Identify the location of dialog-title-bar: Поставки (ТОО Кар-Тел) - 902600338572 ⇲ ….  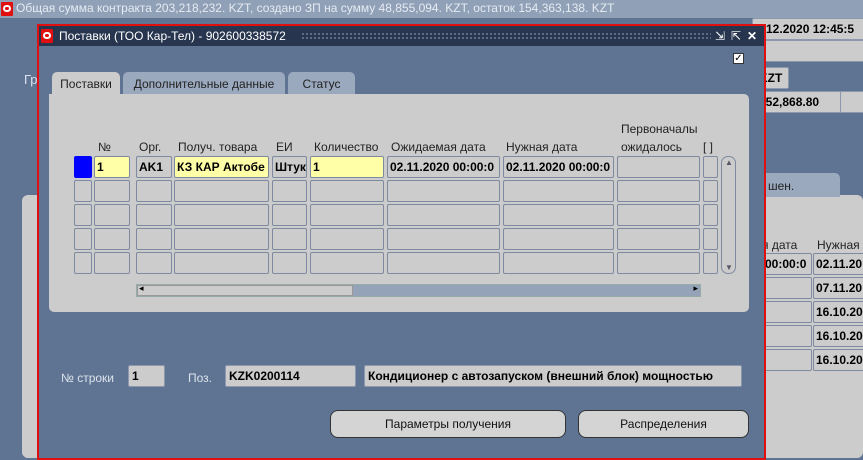
(401, 36).